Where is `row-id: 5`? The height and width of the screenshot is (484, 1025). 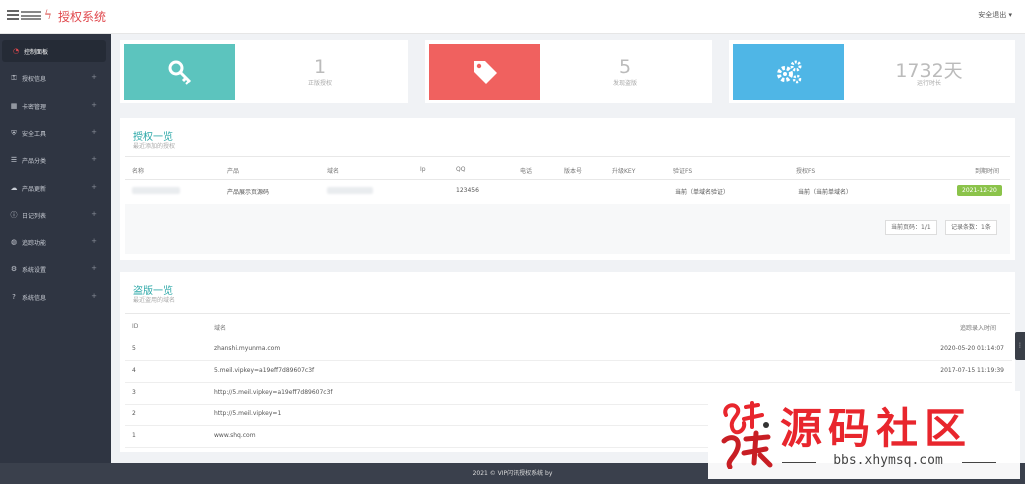
row-id: 5 is located at coordinates (134, 348).